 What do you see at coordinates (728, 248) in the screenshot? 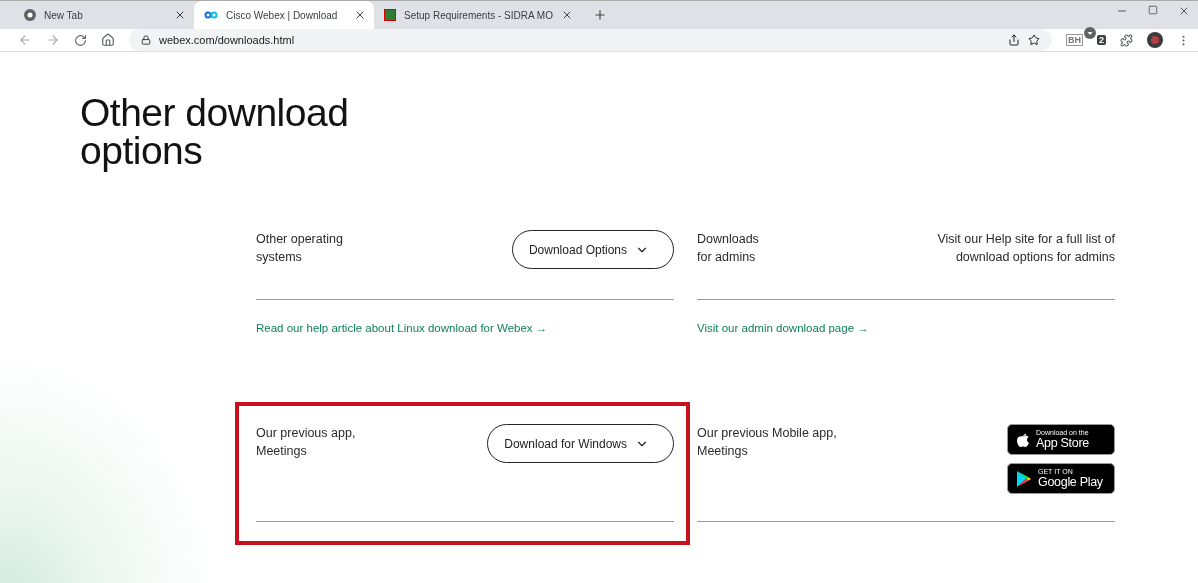
I see `section-label: Downloads for admins` at bounding box center [728, 248].